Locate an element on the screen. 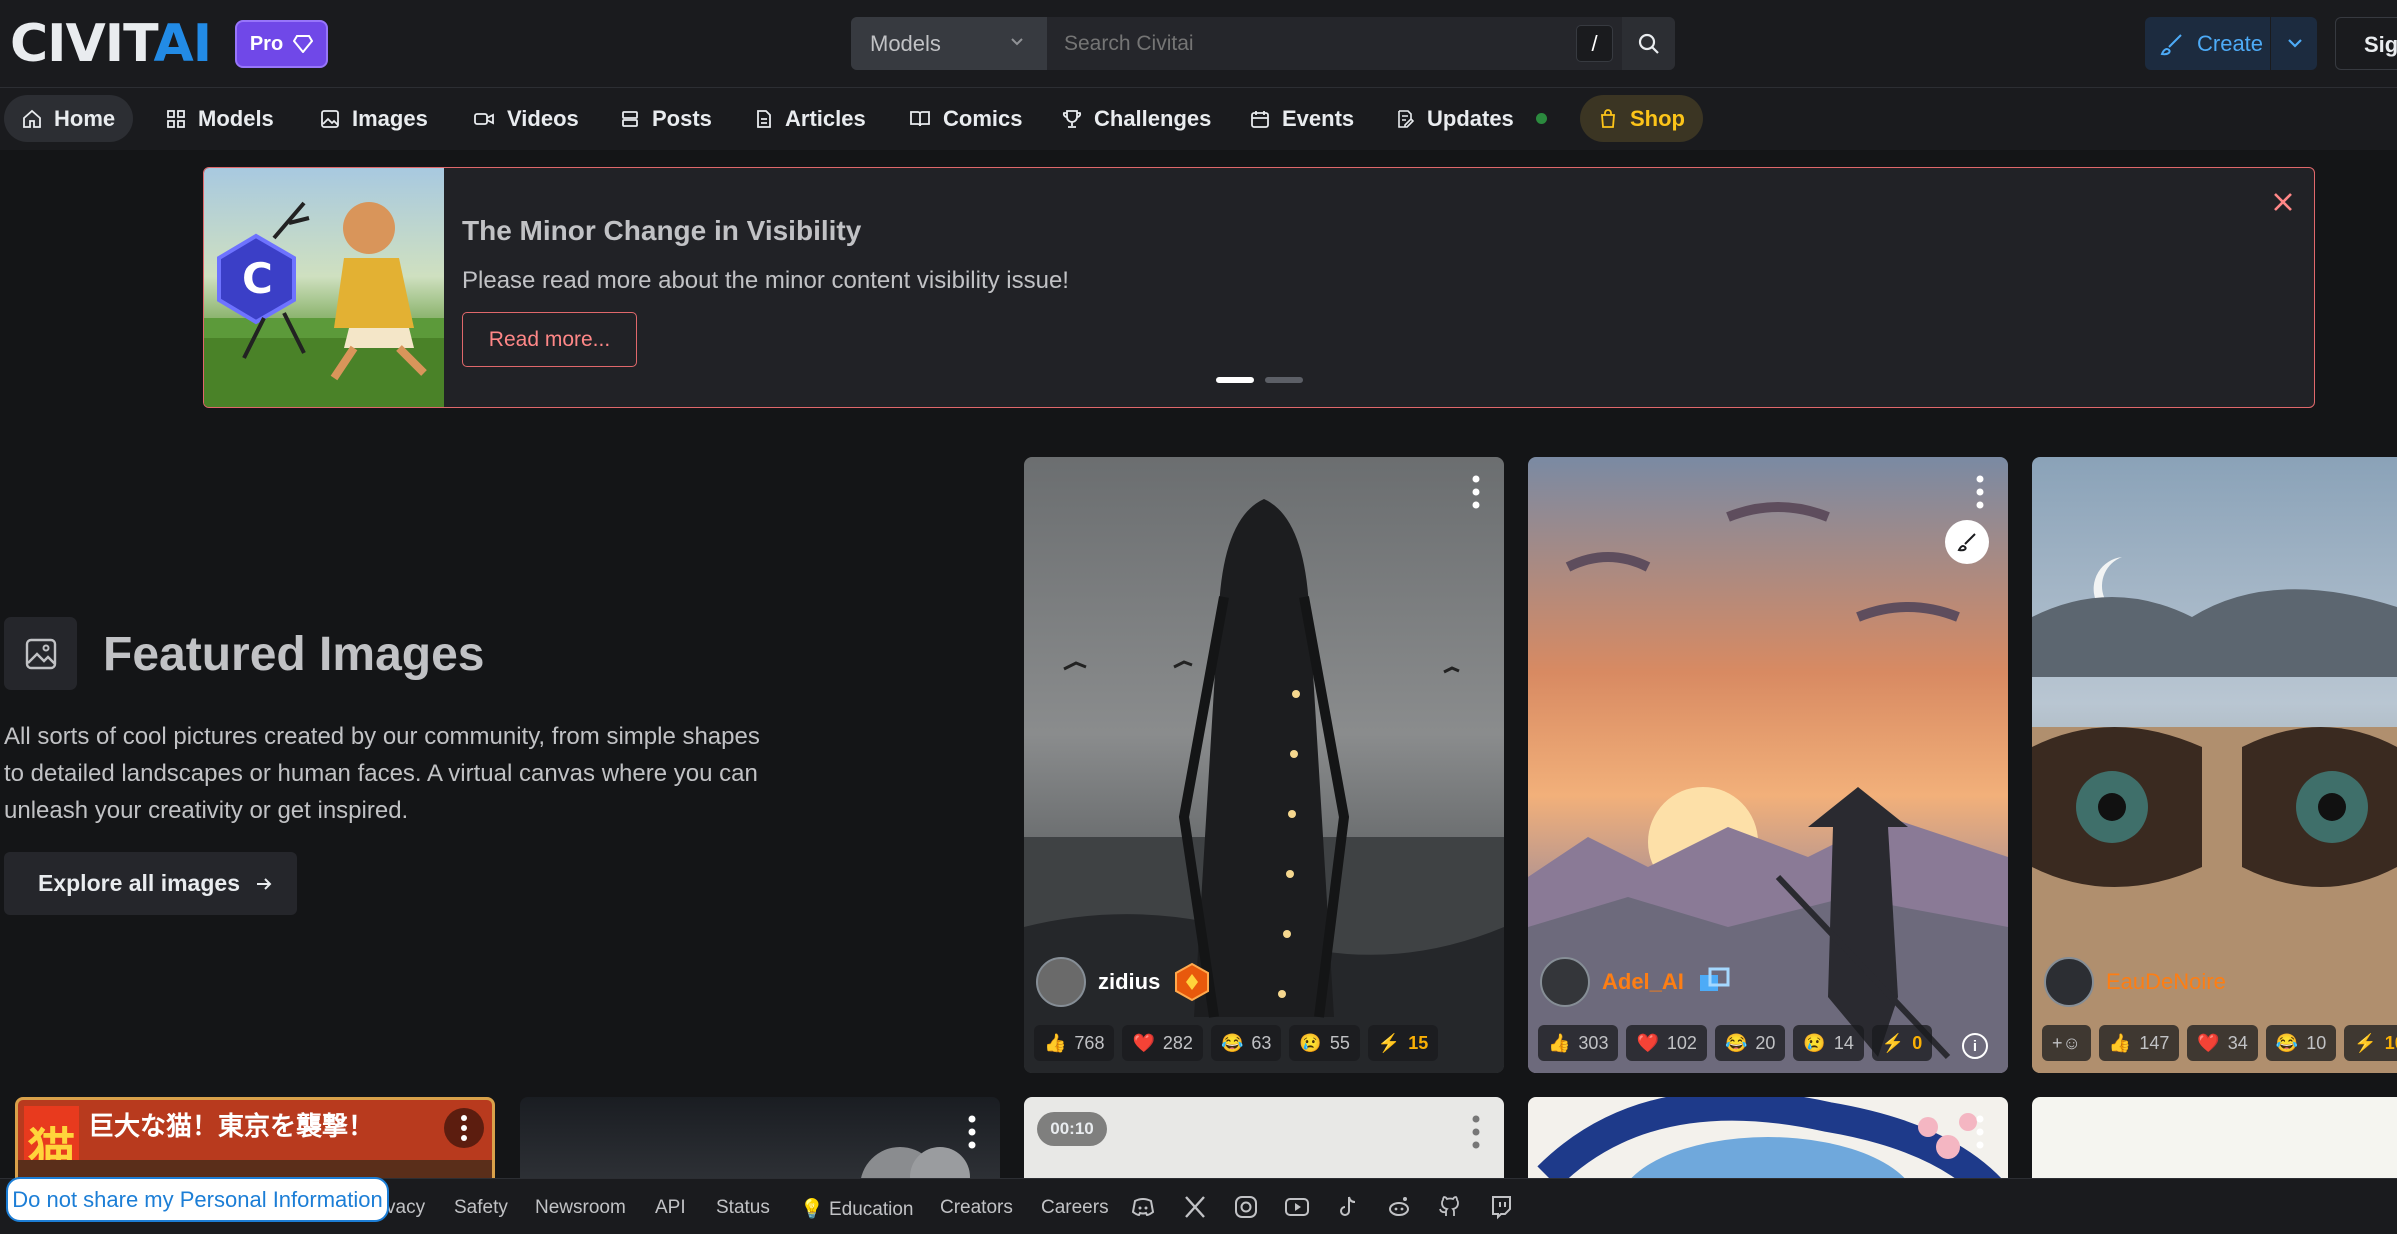 This screenshot has height=1234, width=2397. cry-reaction: 😢 14 is located at coordinates (1828, 1043).